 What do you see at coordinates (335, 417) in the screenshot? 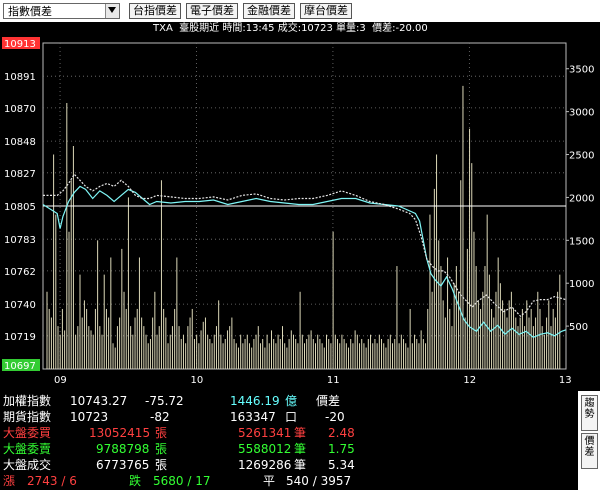
I see `spread-value: -20` at bounding box center [335, 417].